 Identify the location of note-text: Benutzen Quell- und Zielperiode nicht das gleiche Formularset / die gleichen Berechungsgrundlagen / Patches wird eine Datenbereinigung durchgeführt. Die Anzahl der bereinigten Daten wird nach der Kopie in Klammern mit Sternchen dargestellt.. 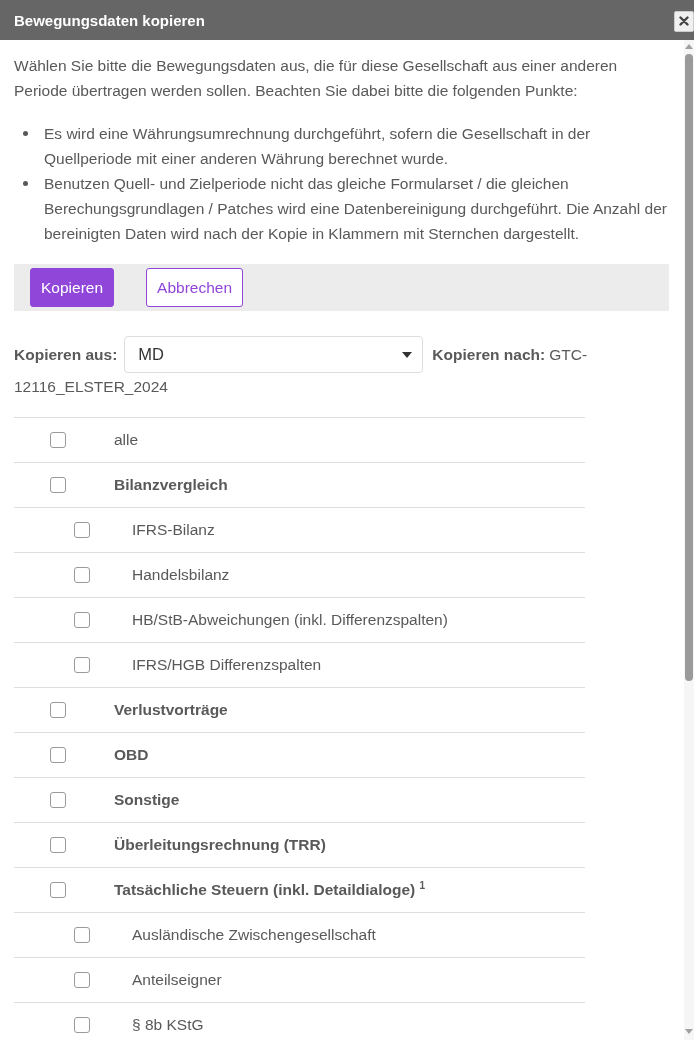
(356, 209).